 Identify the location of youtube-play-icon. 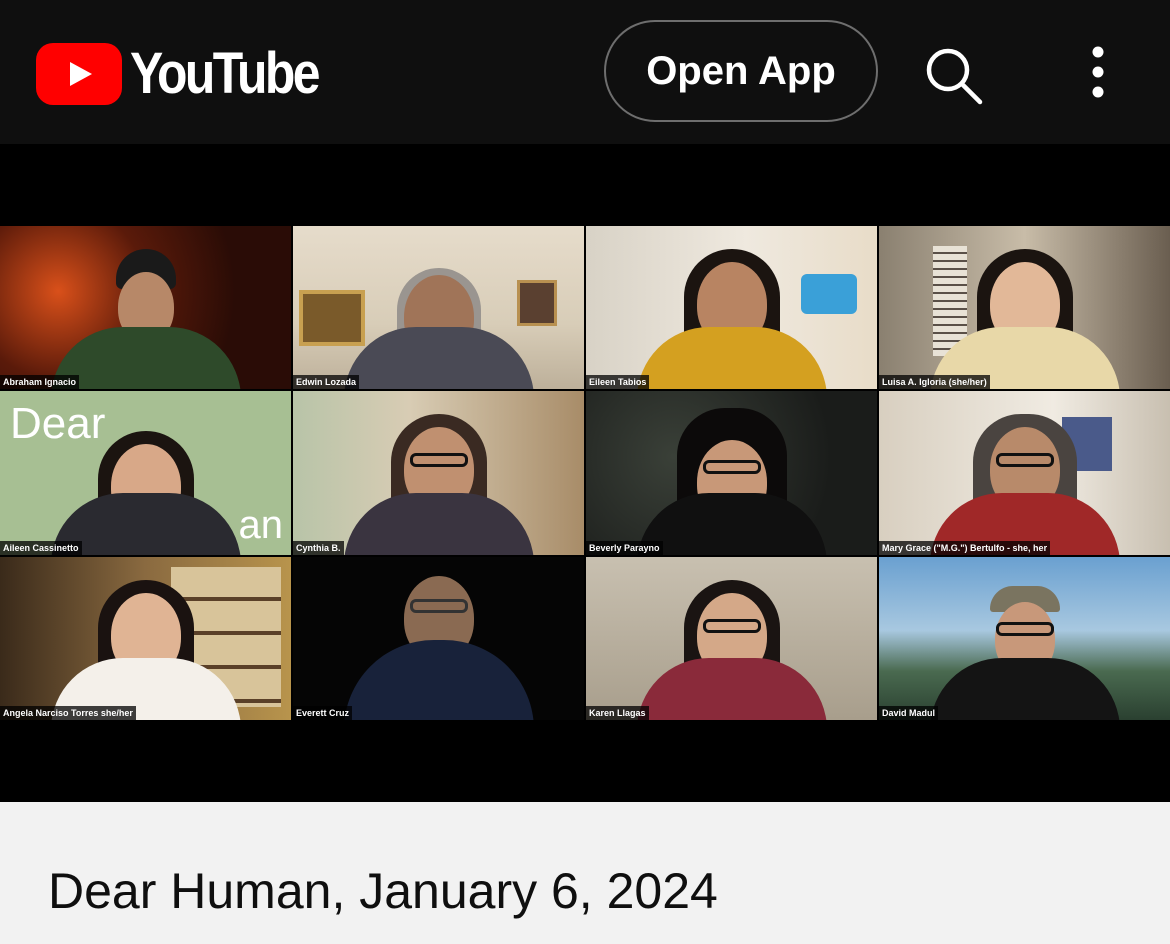
(79, 73).